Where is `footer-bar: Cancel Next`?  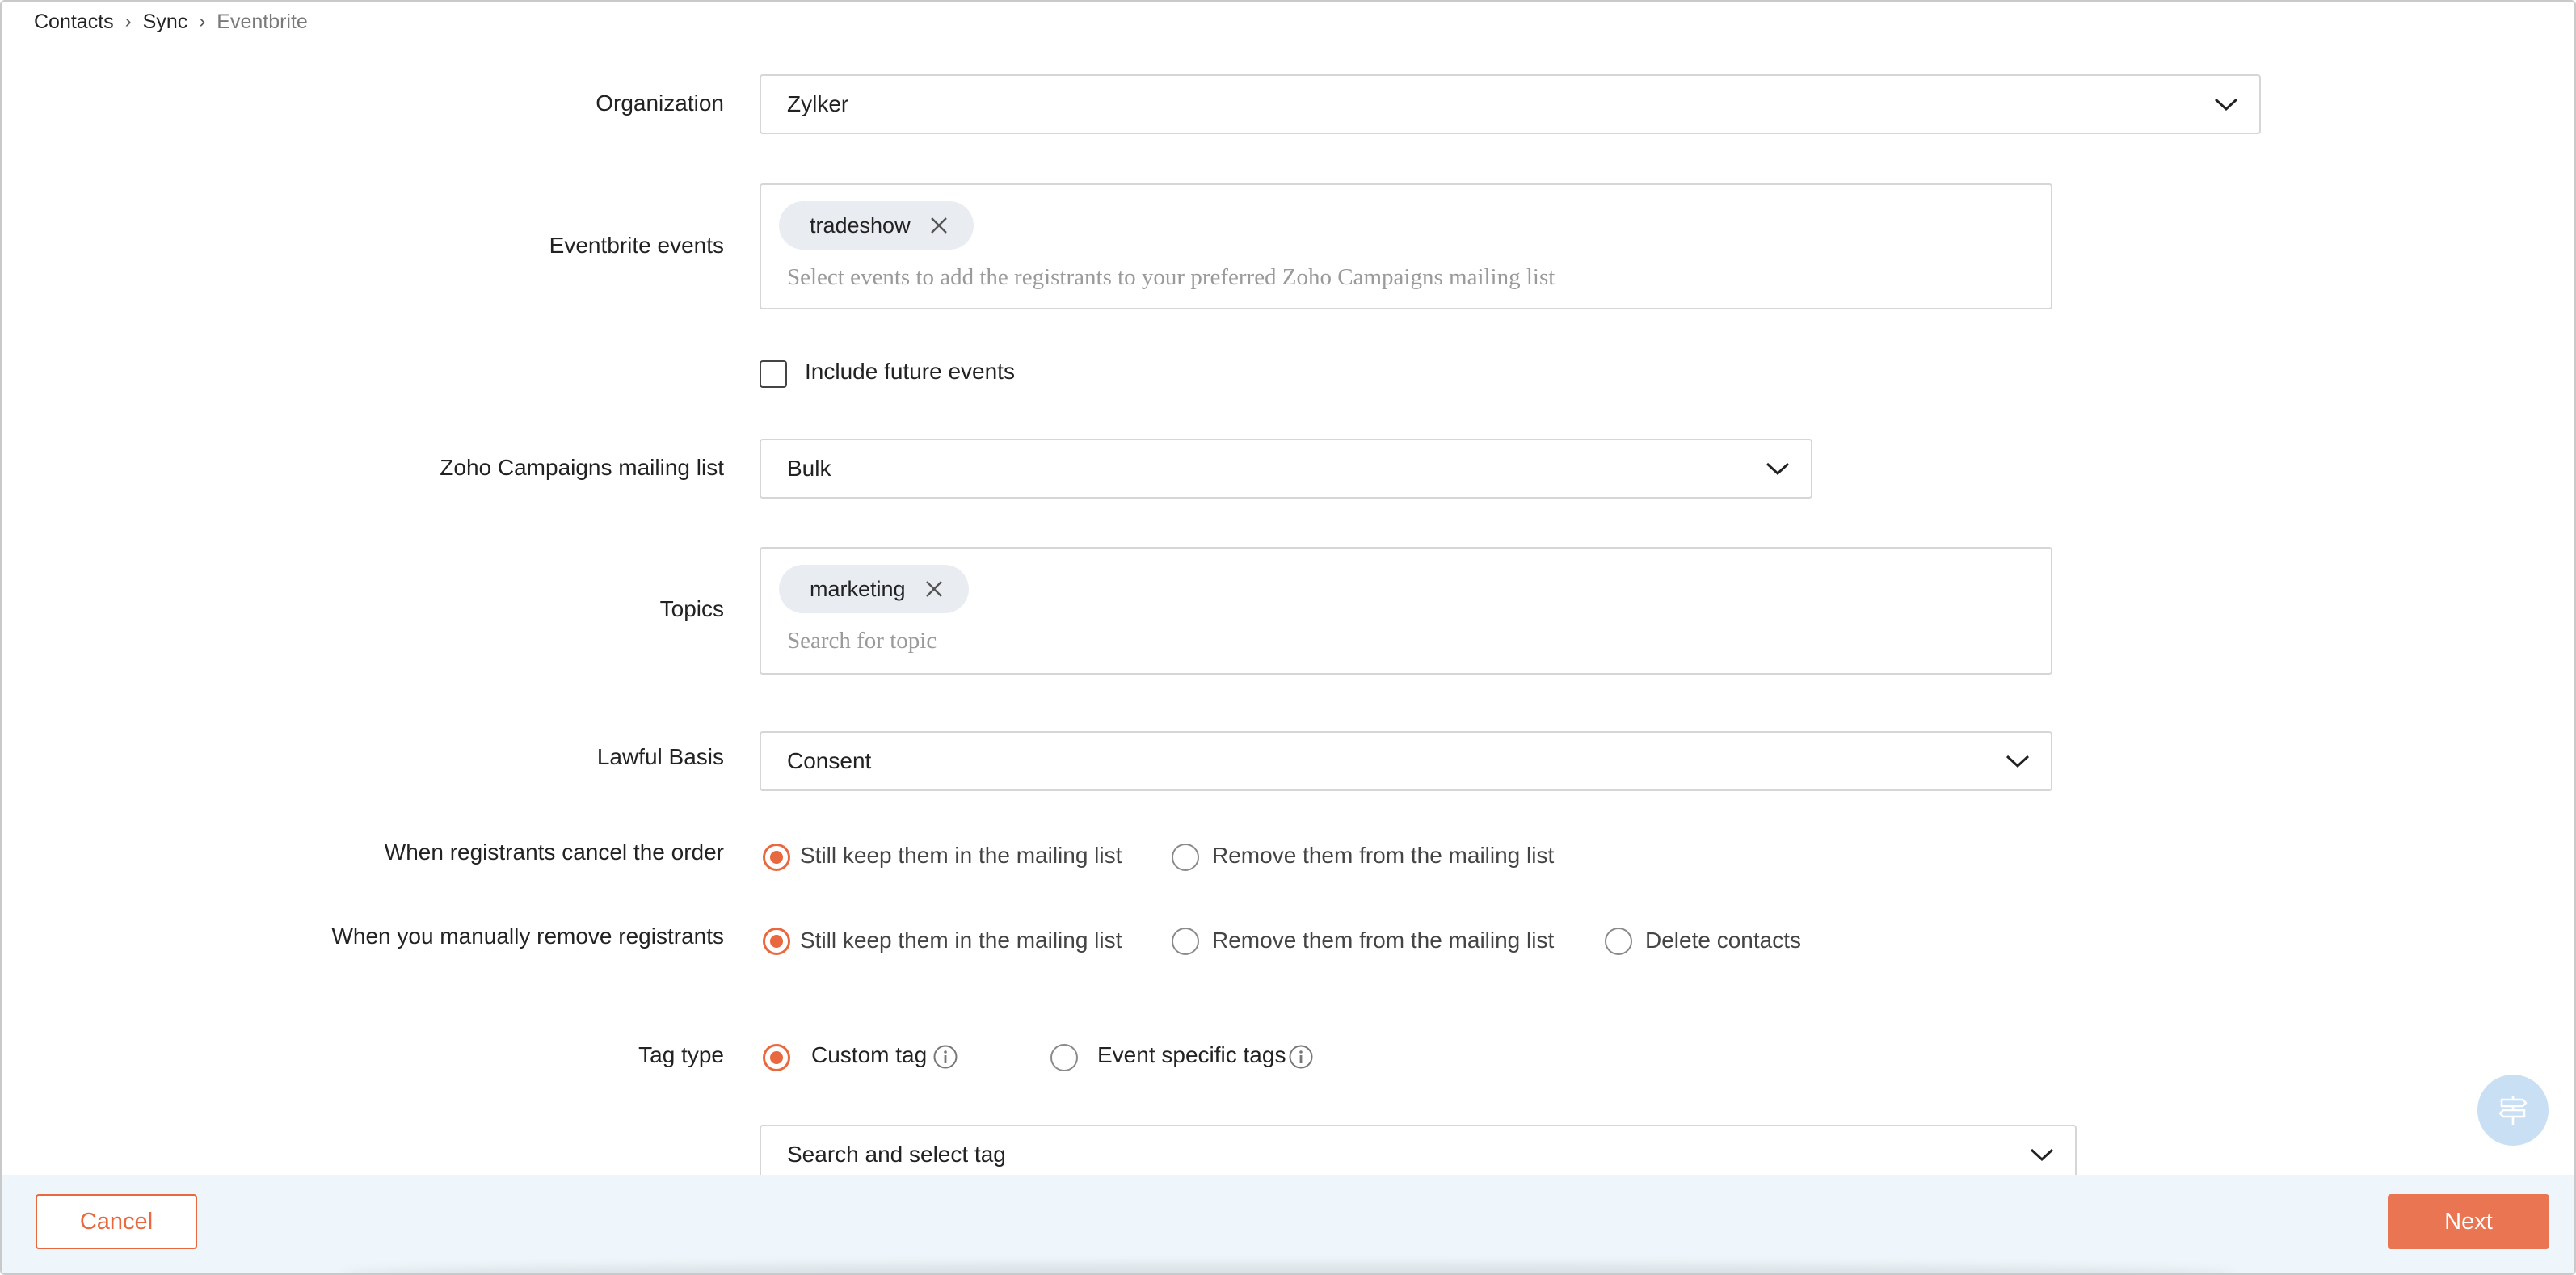
footer-bar: Cancel Next is located at coordinates (1288, 1224).